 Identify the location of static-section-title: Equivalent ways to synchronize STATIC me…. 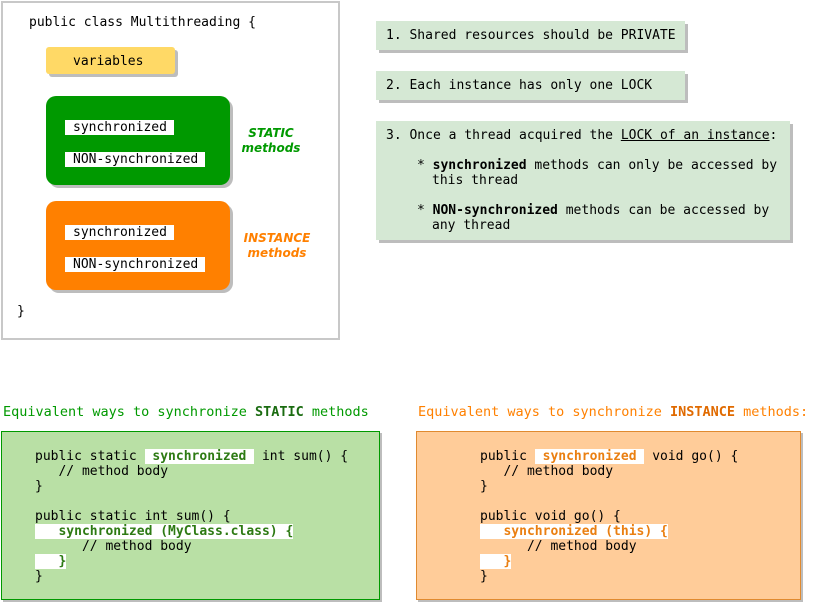
(186, 412).